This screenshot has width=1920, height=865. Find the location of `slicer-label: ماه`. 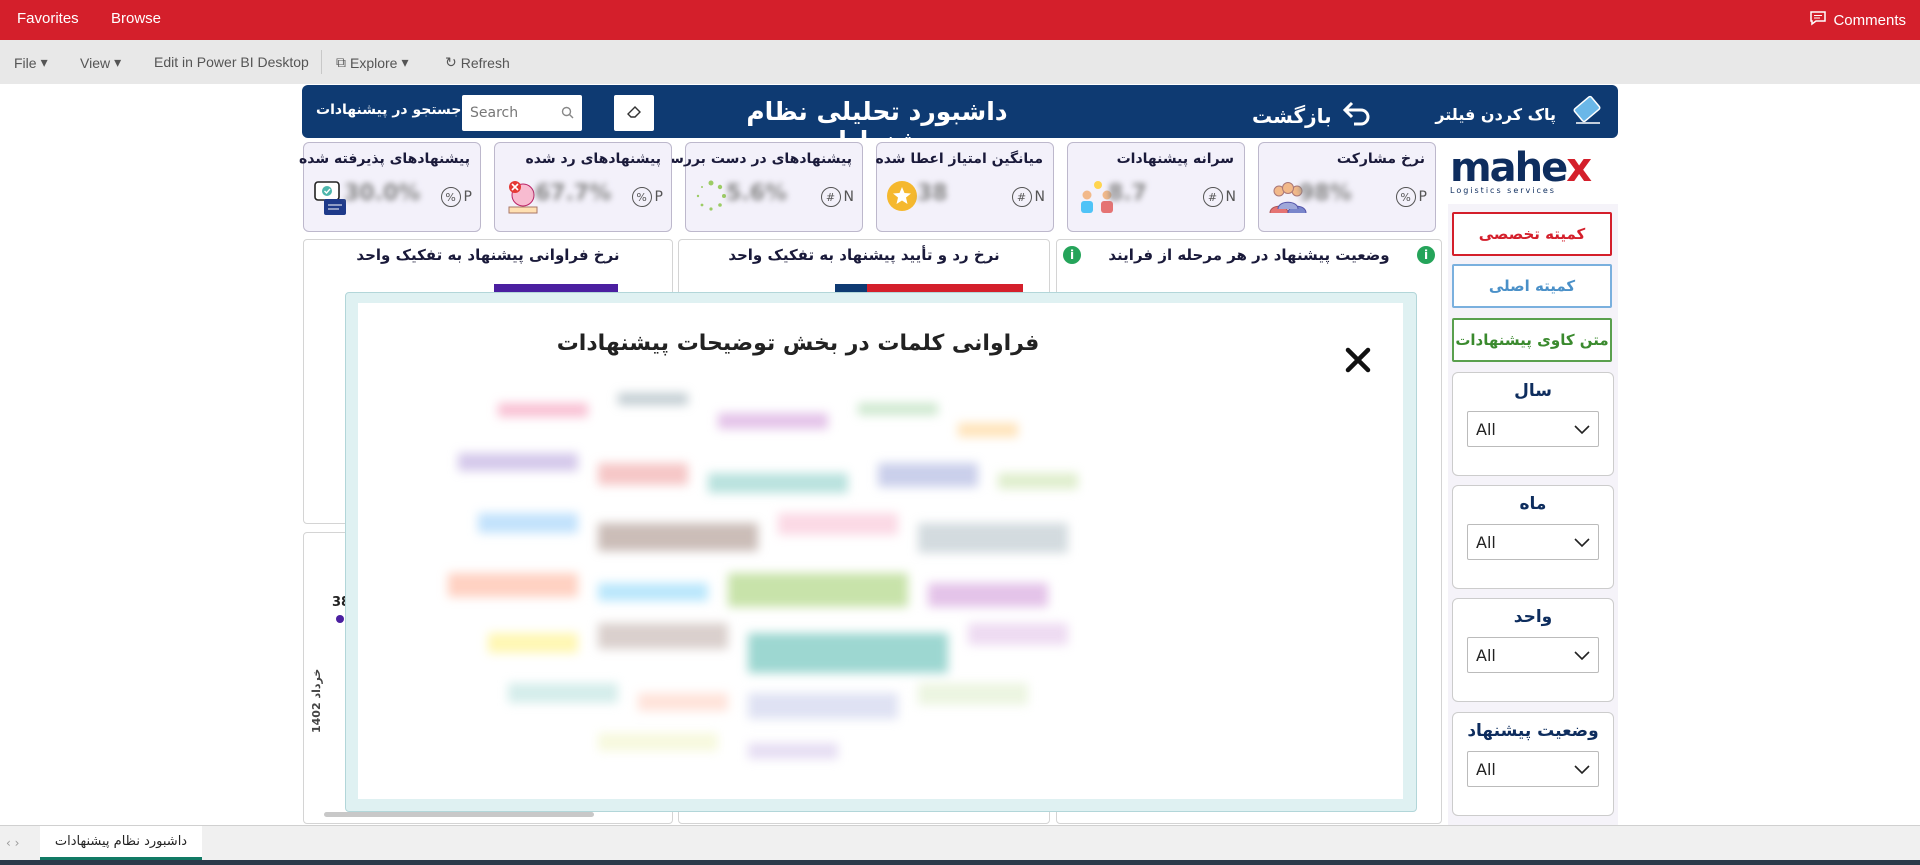

slicer-label: ماه is located at coordinates (1533, 504).